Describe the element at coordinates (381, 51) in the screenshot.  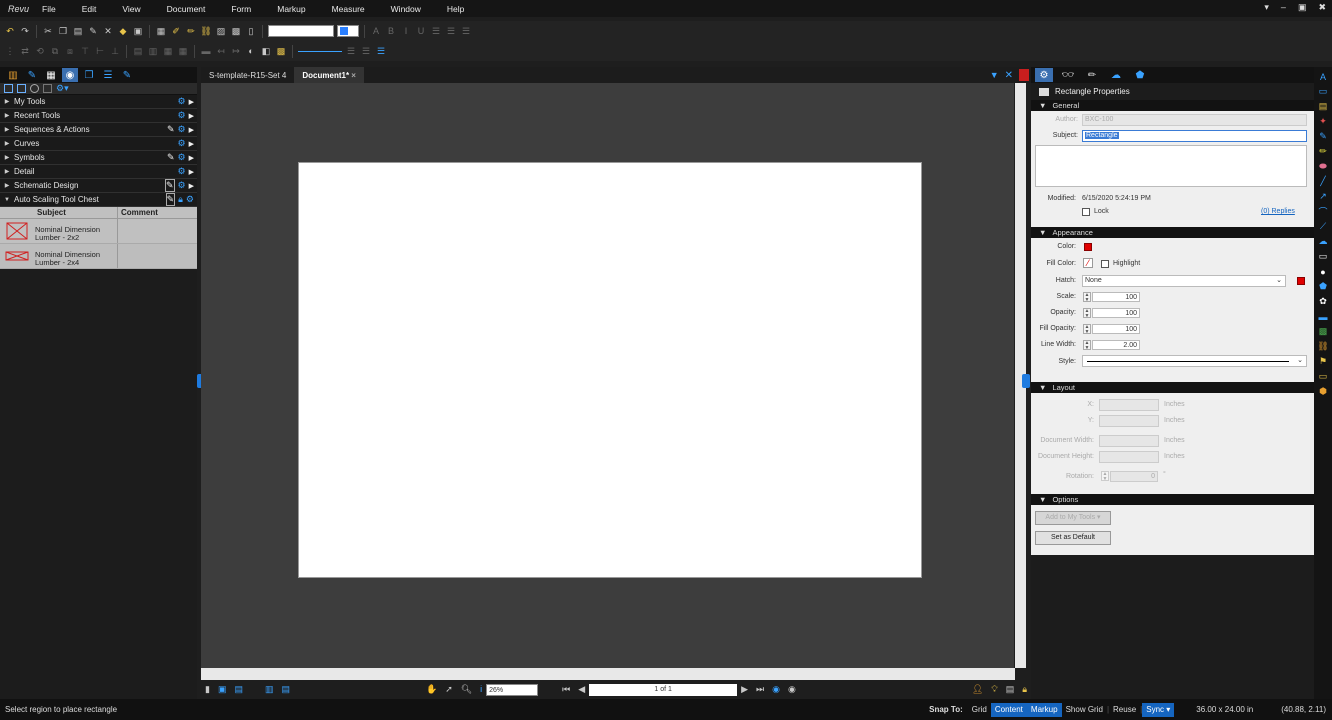
I see `line-pattern-icon: ☰` at that location.